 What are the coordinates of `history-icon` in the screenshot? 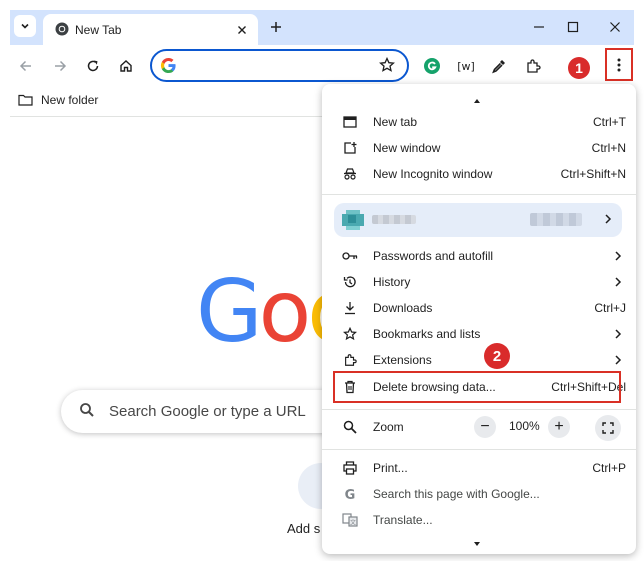 It's located at (350, 282).